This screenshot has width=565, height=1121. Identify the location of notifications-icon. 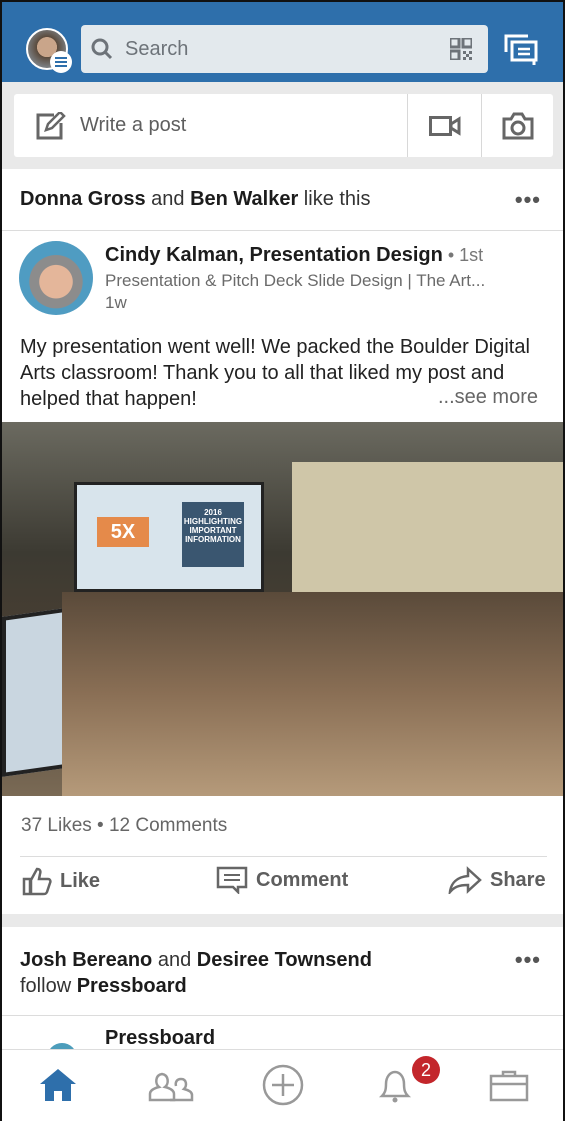
(395, 1085).